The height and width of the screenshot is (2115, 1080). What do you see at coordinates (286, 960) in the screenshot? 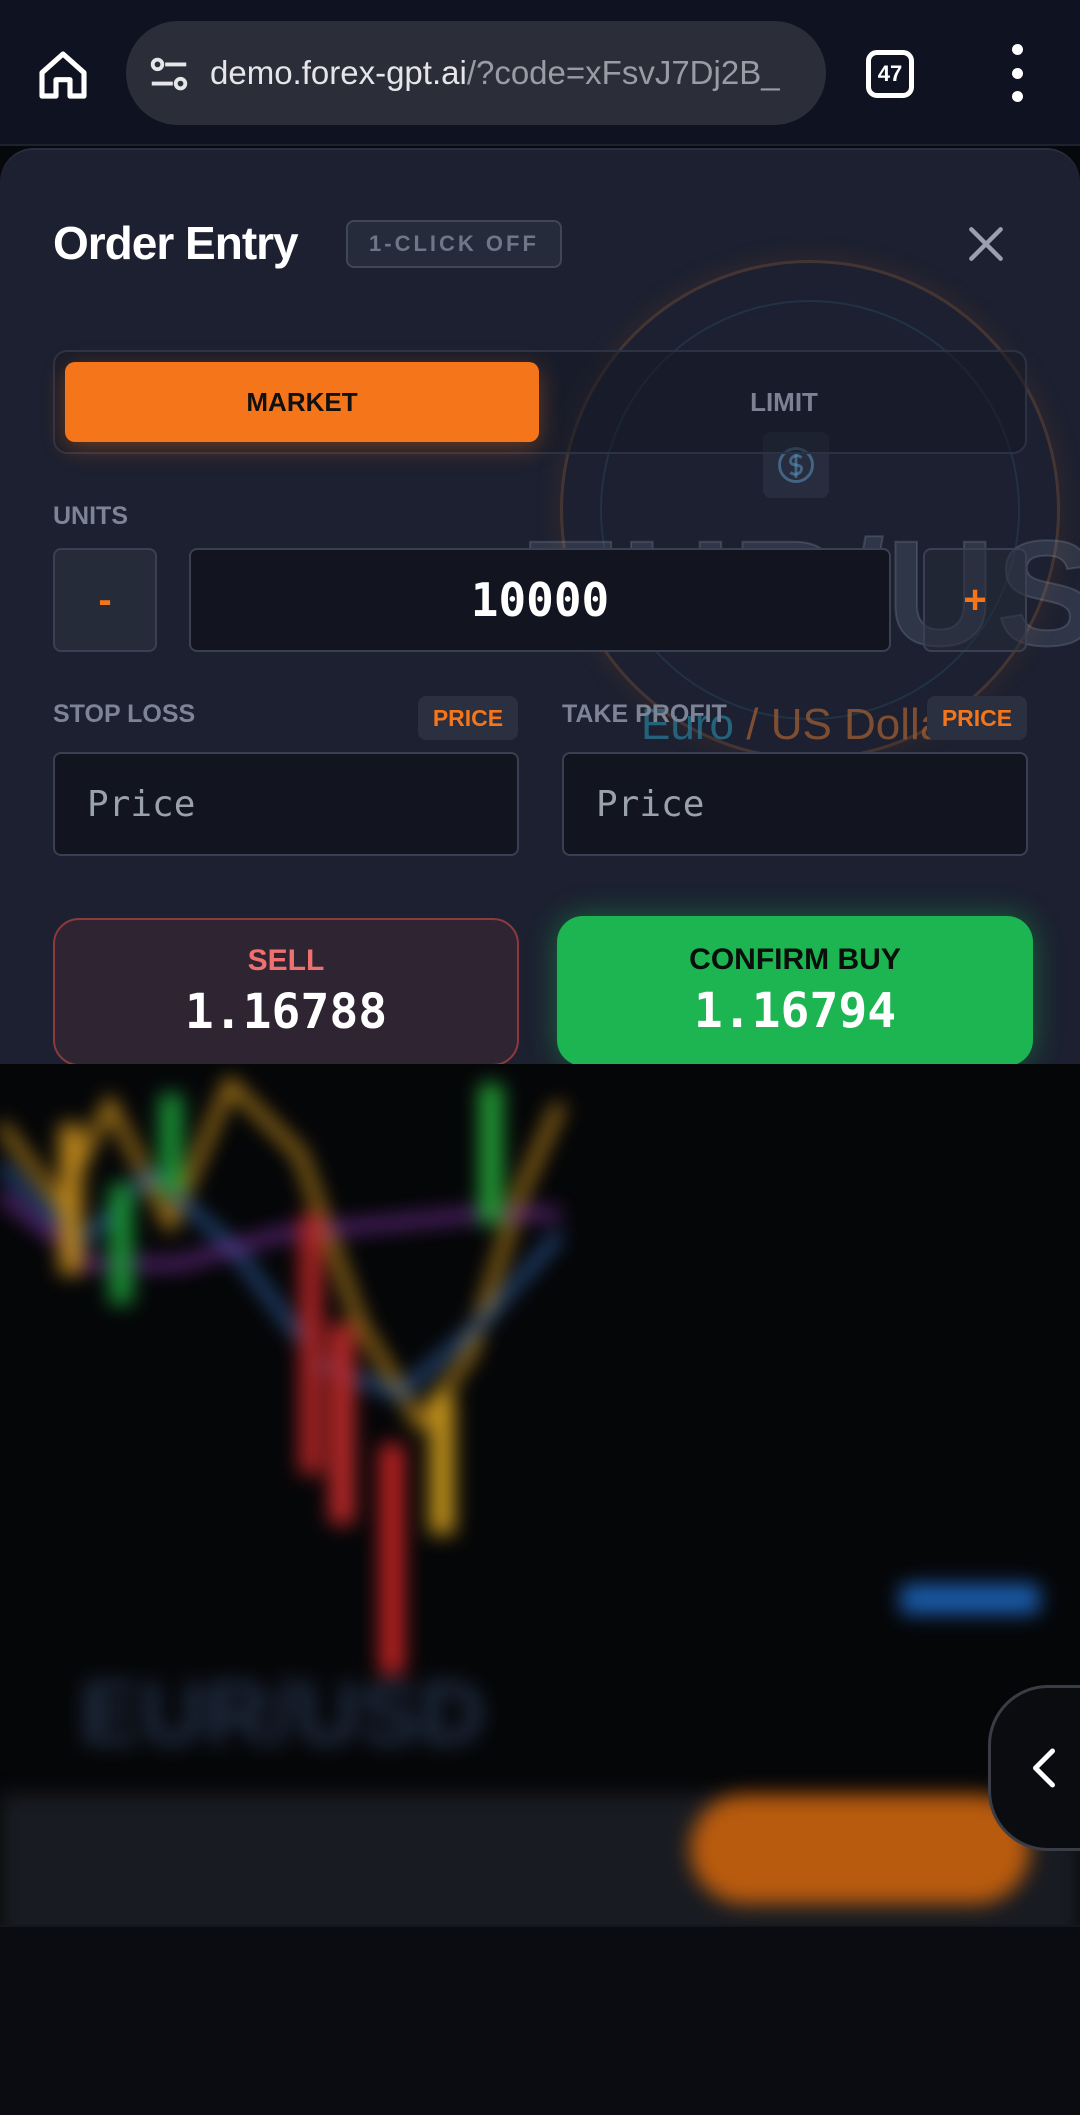
I see `sell-label: SELL` at bounding box center [286, 960].